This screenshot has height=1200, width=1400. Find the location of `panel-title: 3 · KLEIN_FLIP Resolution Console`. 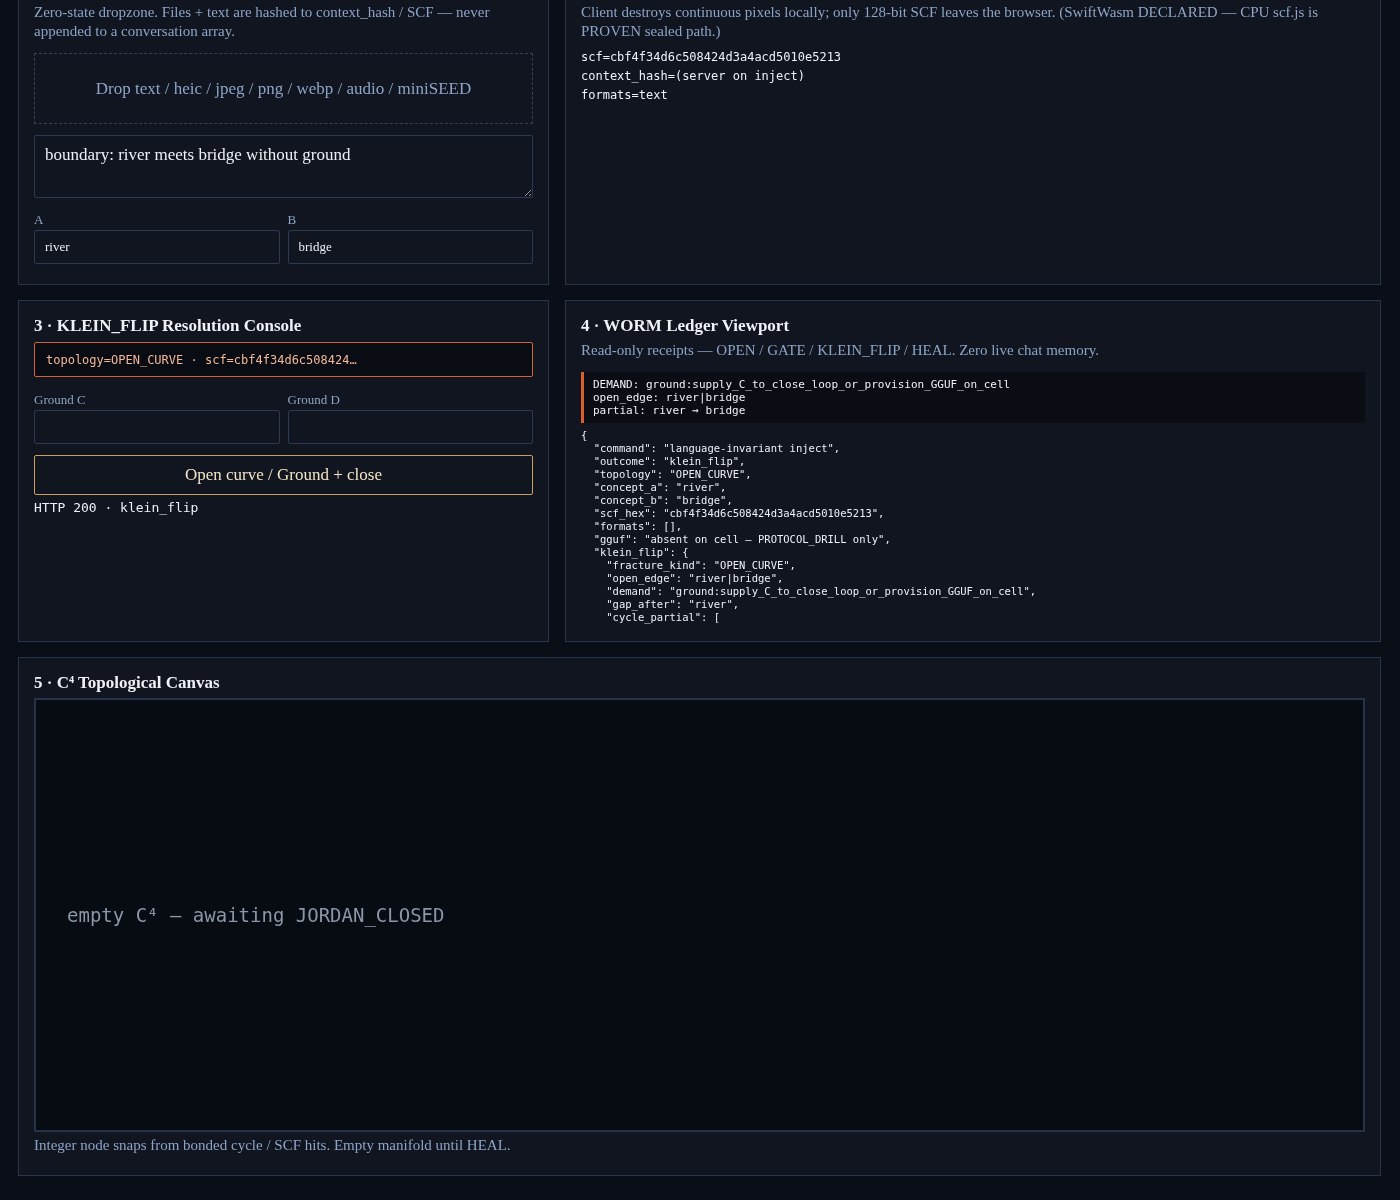

panel-title: 3 · KLEIN_FLIP Resolution Console is located at coordinates (168, 326).